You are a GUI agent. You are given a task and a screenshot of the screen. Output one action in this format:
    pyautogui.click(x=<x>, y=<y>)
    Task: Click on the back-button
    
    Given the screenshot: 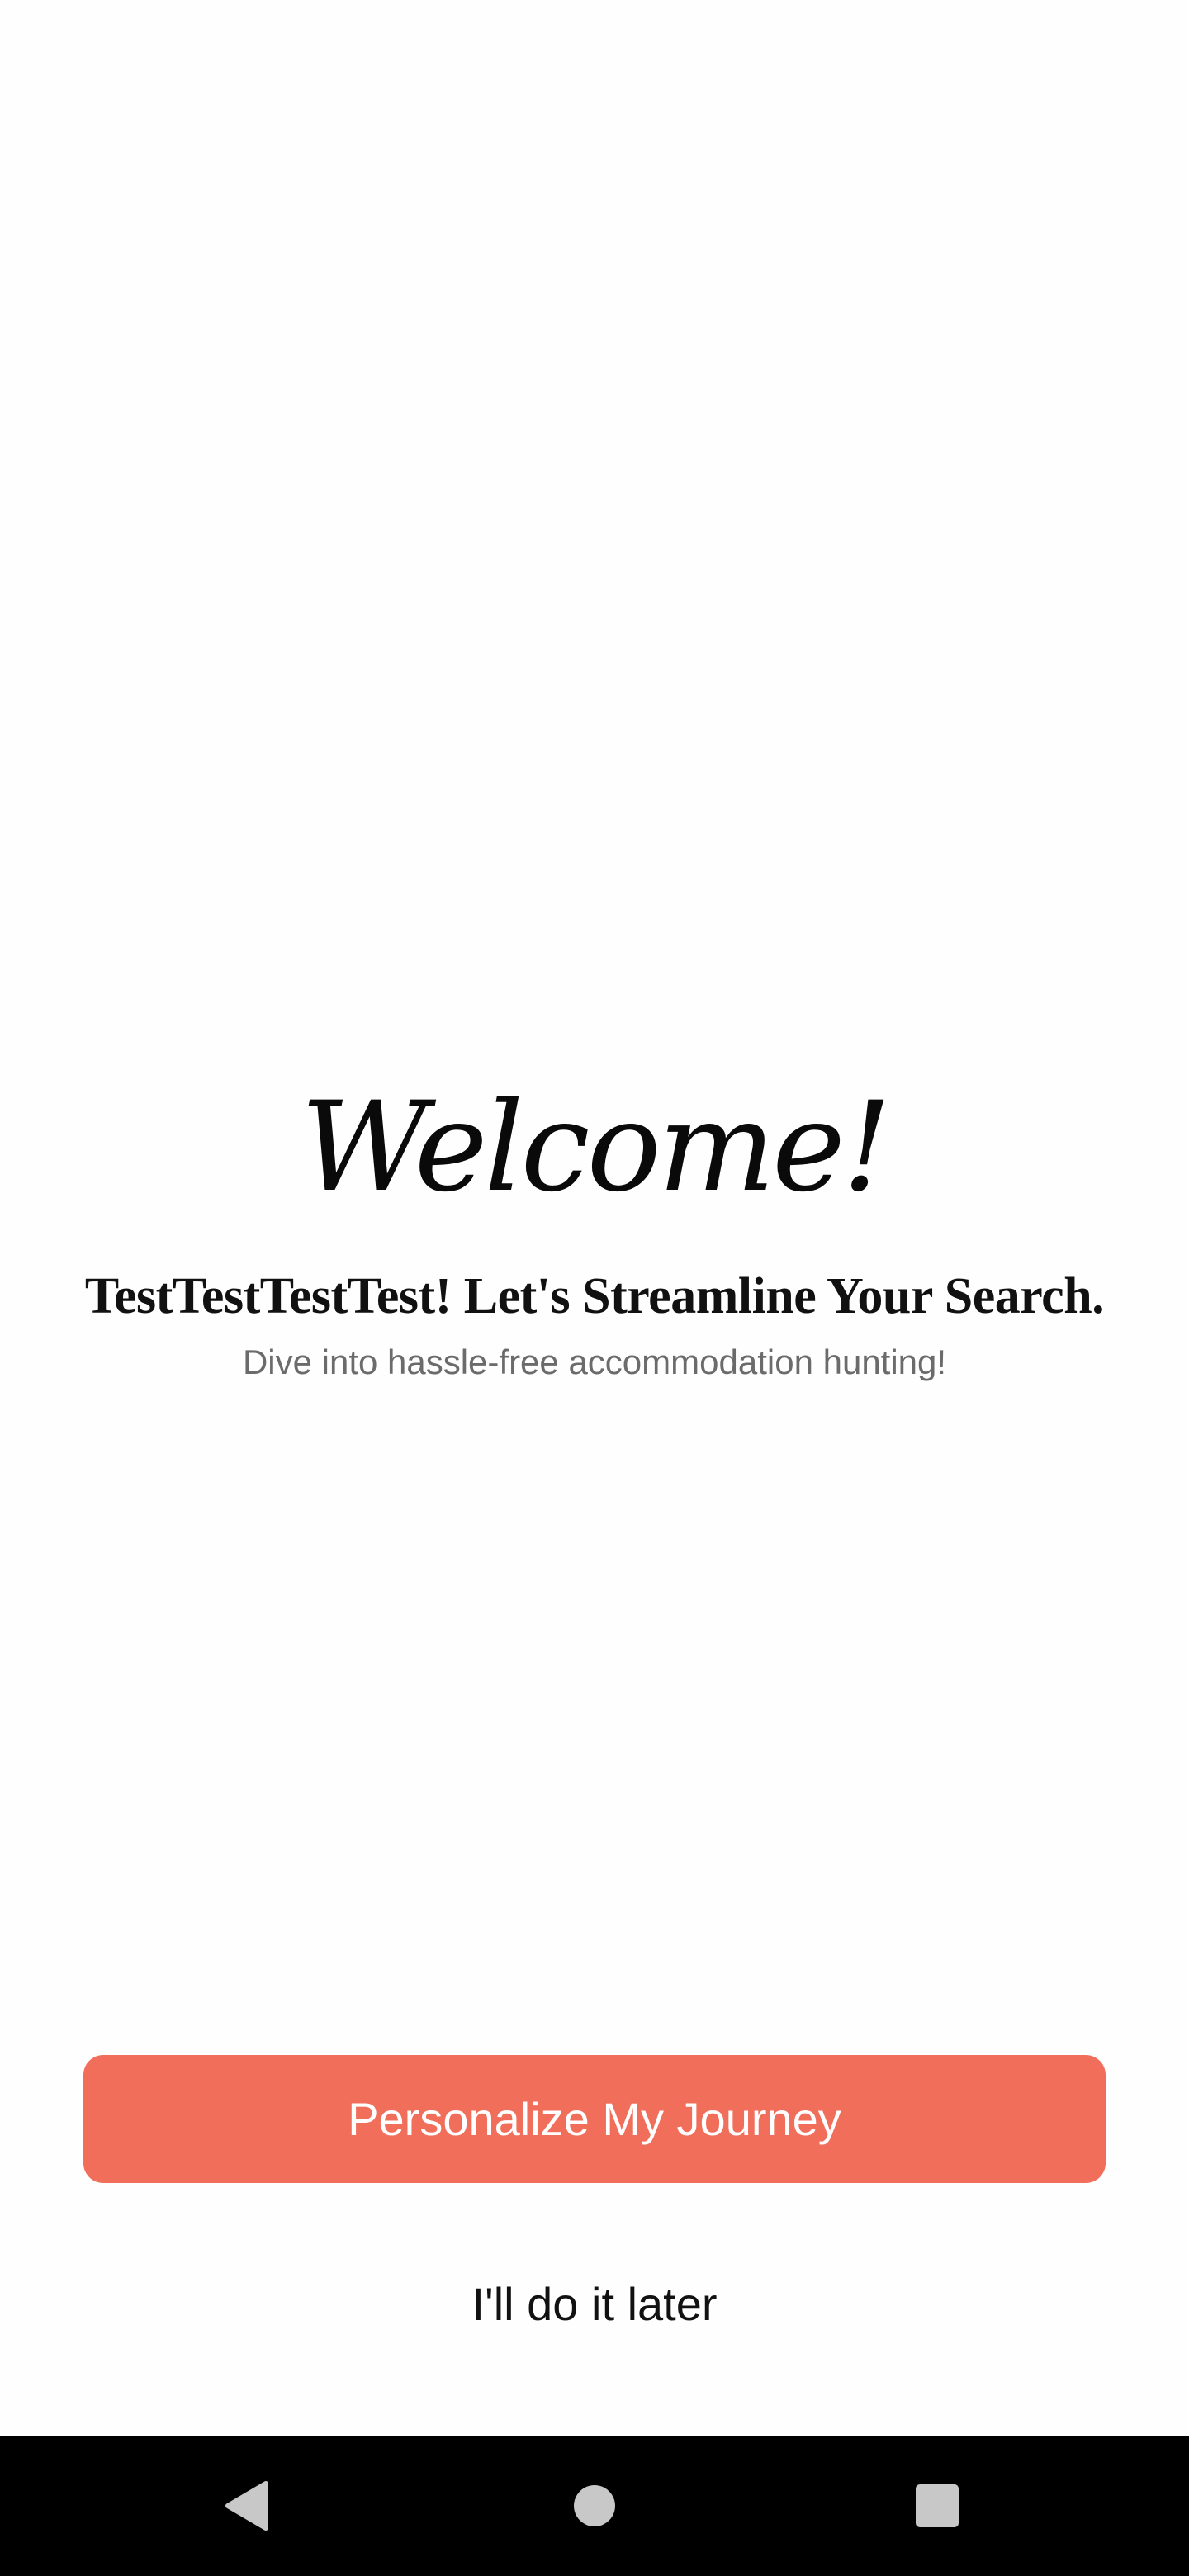 What is the action you would take?
    pyautogui.click(x=248, y=2506)
    